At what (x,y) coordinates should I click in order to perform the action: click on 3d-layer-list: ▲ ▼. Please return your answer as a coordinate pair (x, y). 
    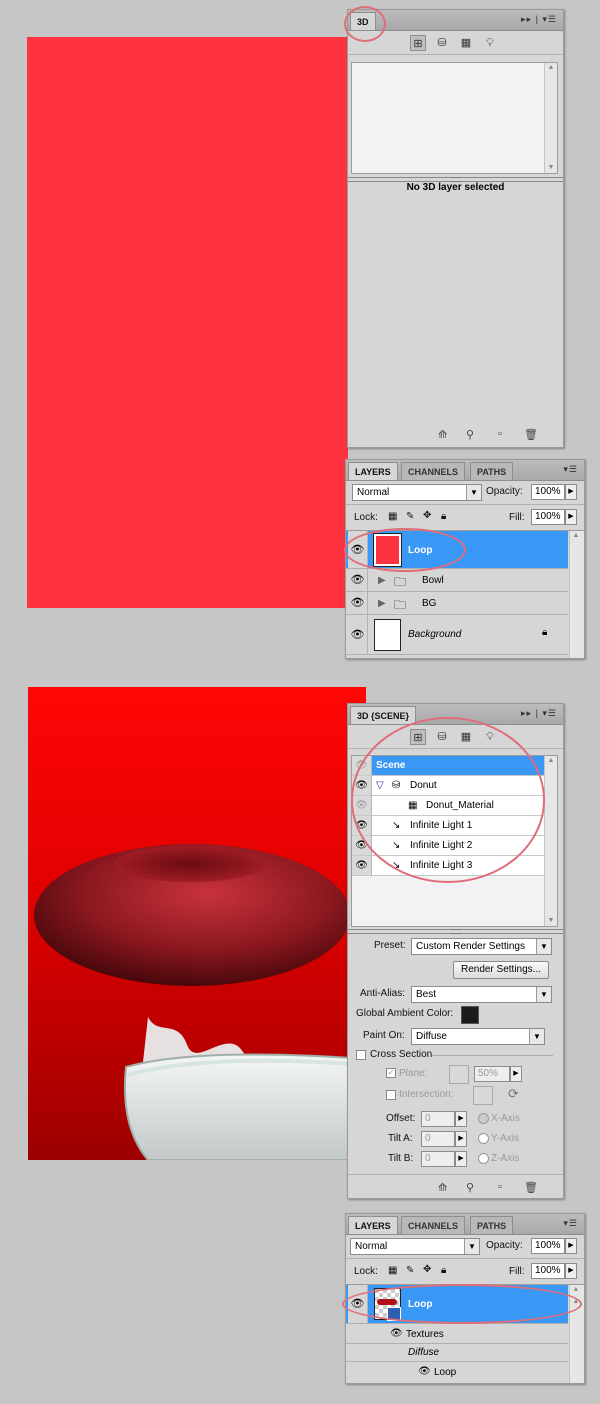
    Looking at the image, I should click on (454, 118).